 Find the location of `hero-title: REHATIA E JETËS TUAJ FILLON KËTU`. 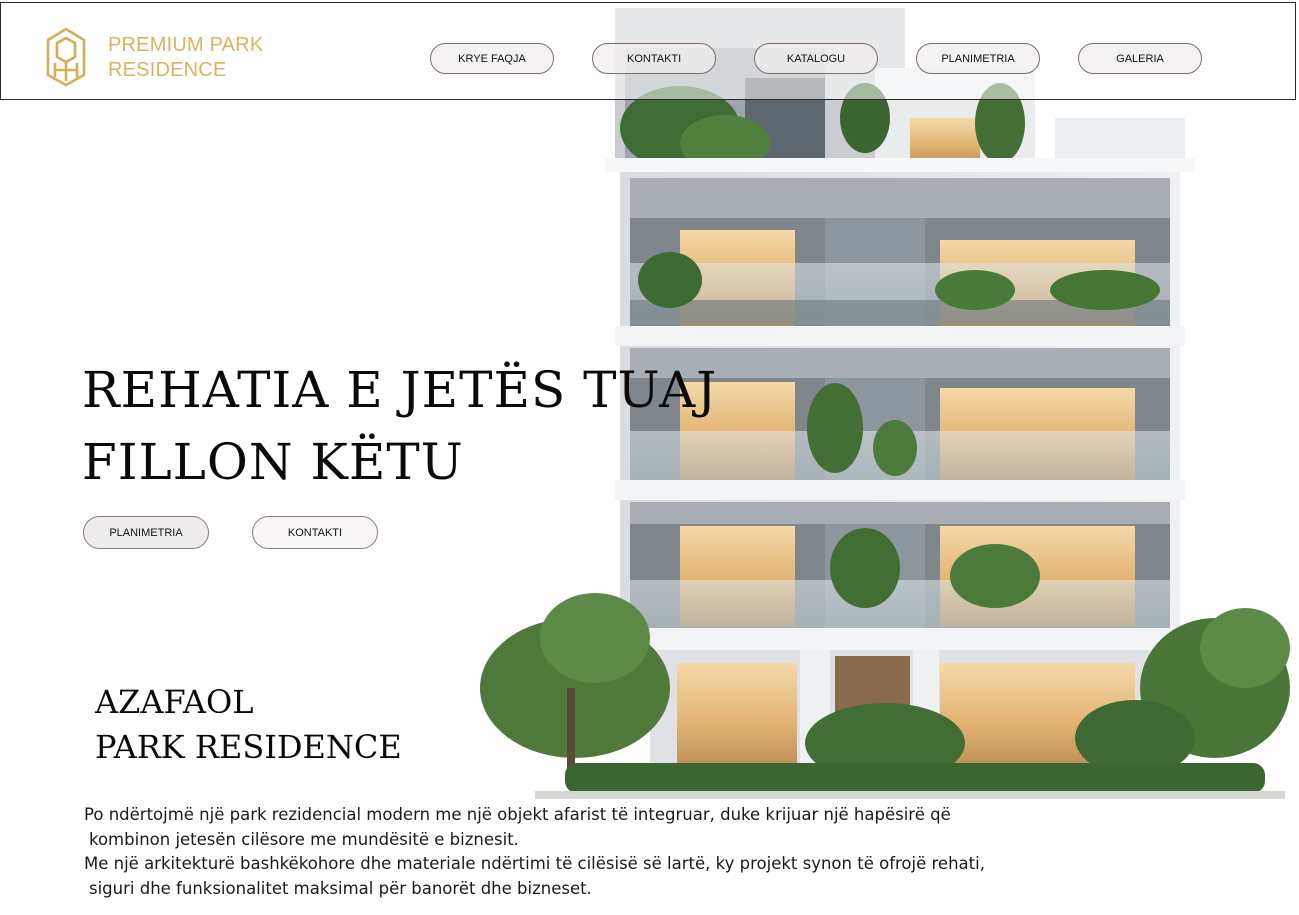

hero-title: REHATIA E JETËS TUAJ FILLON KËTU is located at coordinates (399, 426).